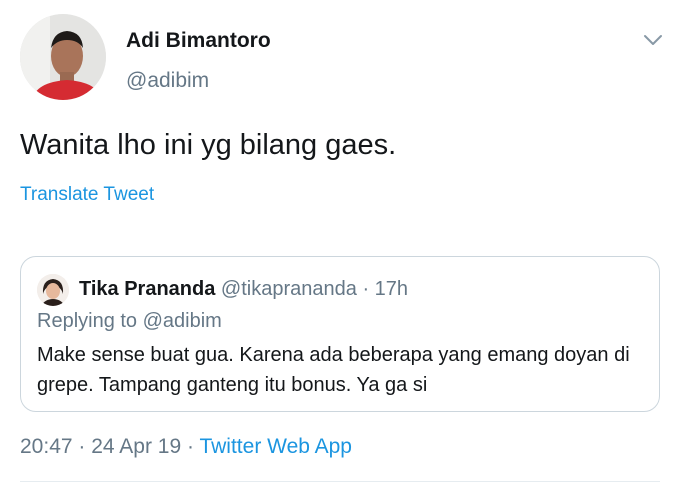  I want to click on quoted-tweet-header: Tika Prananda @tikaprananda · 17h, so click(243, 289).